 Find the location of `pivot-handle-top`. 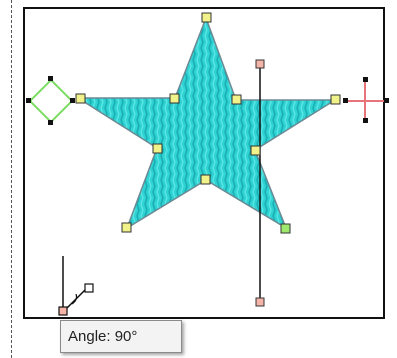

pivot-handle-top is located at coordinates (260, 64).